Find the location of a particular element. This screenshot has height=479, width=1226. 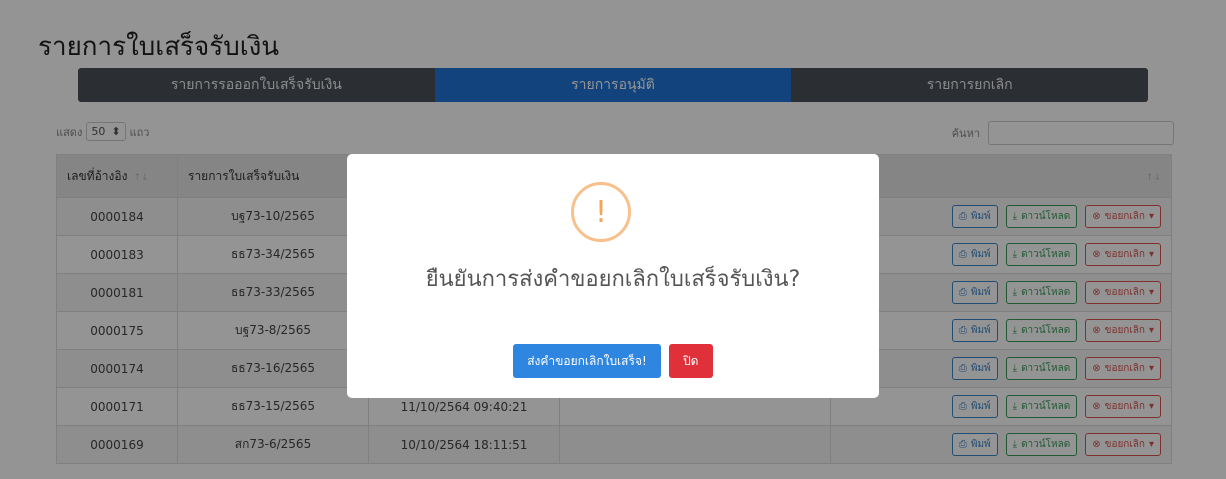

warning-icon: ! is located at coordinates (601, 212).